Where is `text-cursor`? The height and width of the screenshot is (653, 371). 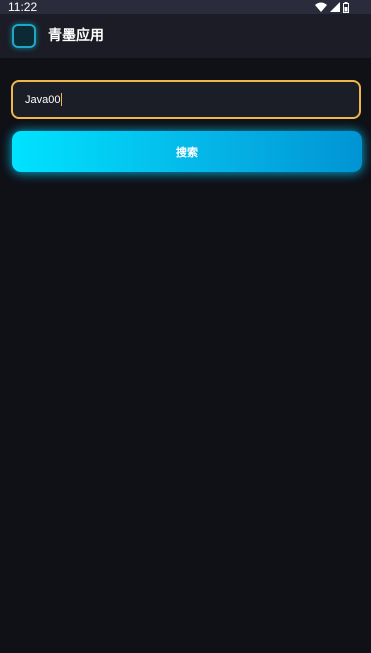 text-cursor is located at coordinates (62, 99).